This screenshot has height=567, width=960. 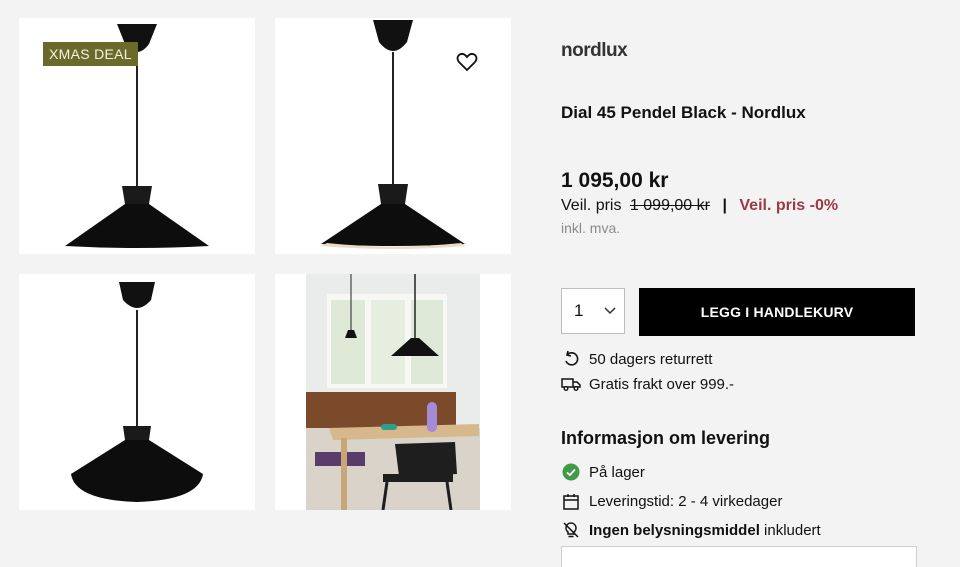 I want to click on check-circle-icon, so click(x=571, y=472).